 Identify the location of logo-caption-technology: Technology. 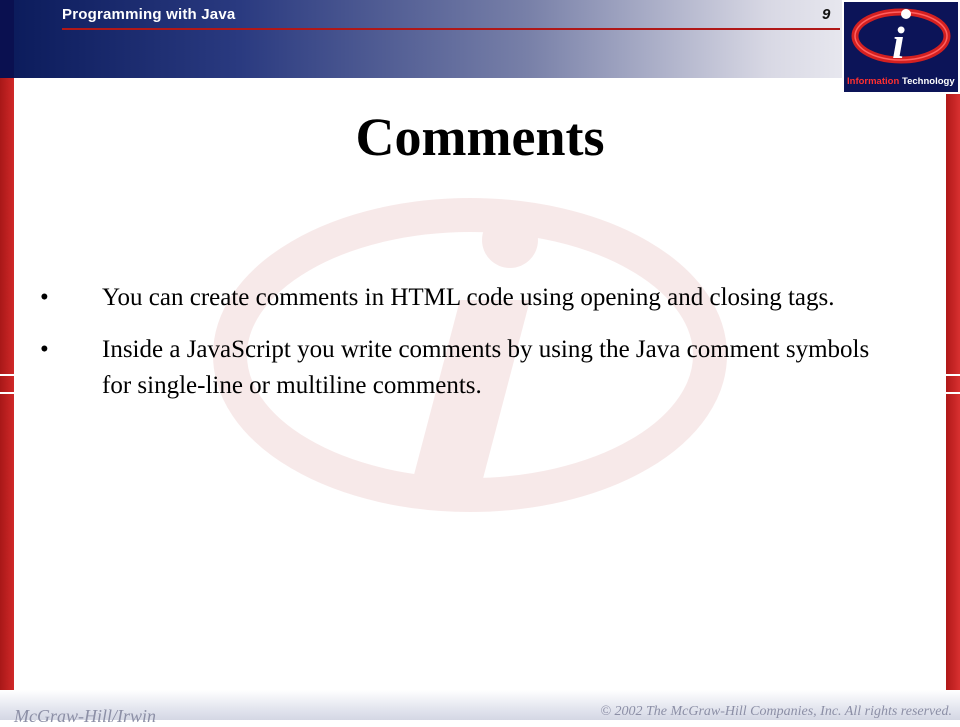
(928, 81).